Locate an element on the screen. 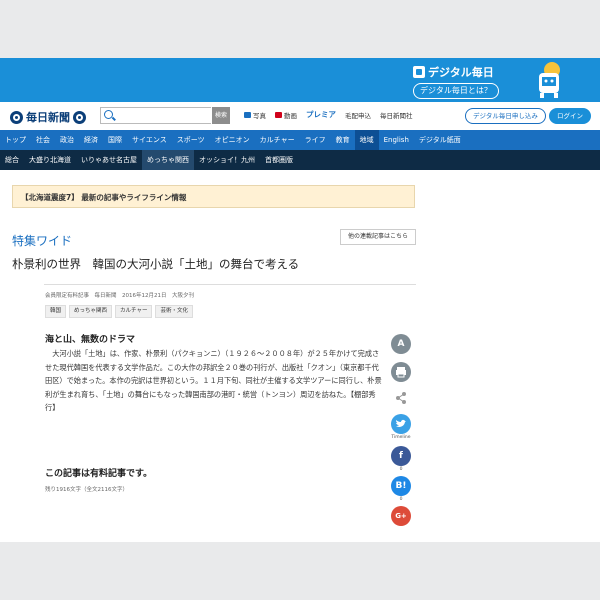  article-headline: 朴景利の世界 韓国の大河小説「土地」の舞台で考える is located at coordinates (156, 264).